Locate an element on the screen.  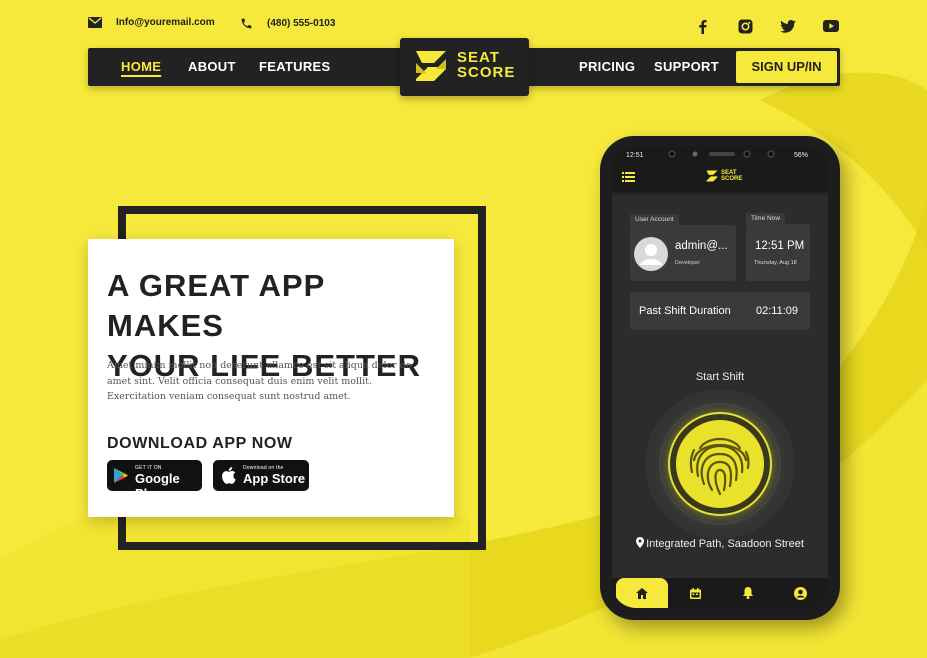
instagram-icon is located at coordinates (745, 26).